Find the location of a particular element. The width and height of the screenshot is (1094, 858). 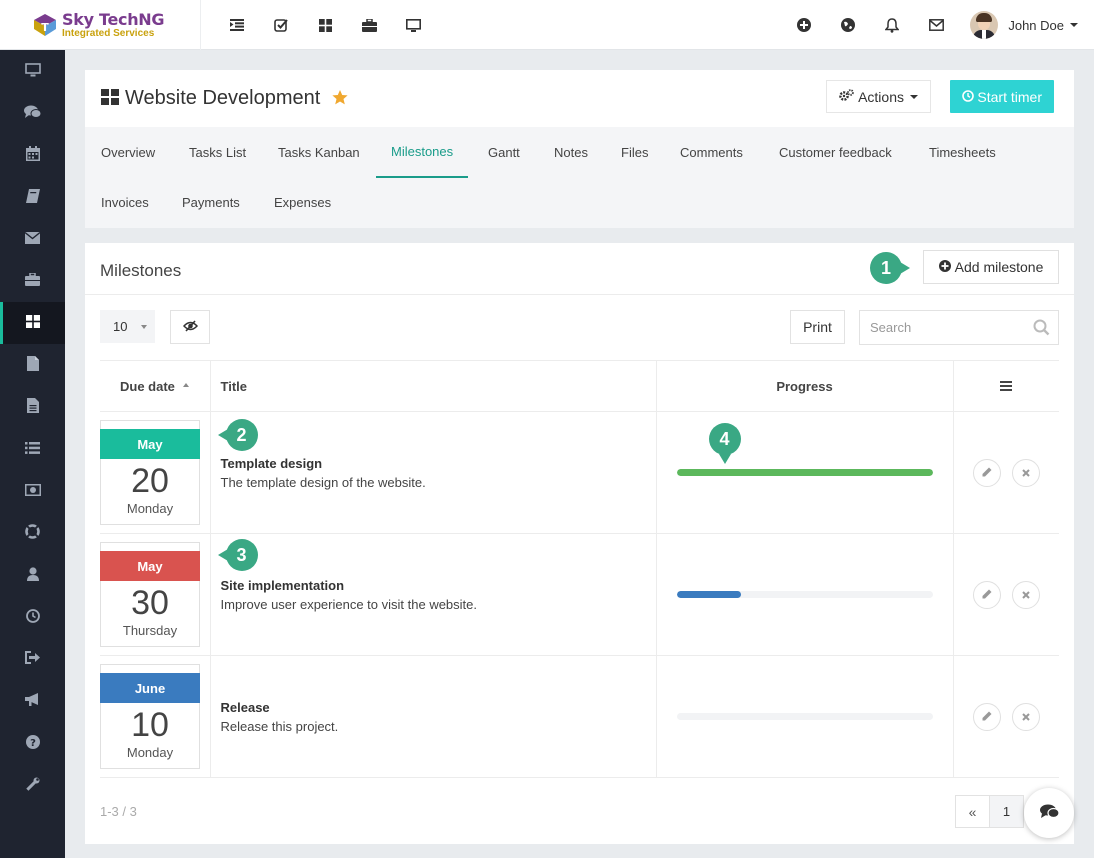

start-timer-button: Start timer is located at coordinates (1002, 96).